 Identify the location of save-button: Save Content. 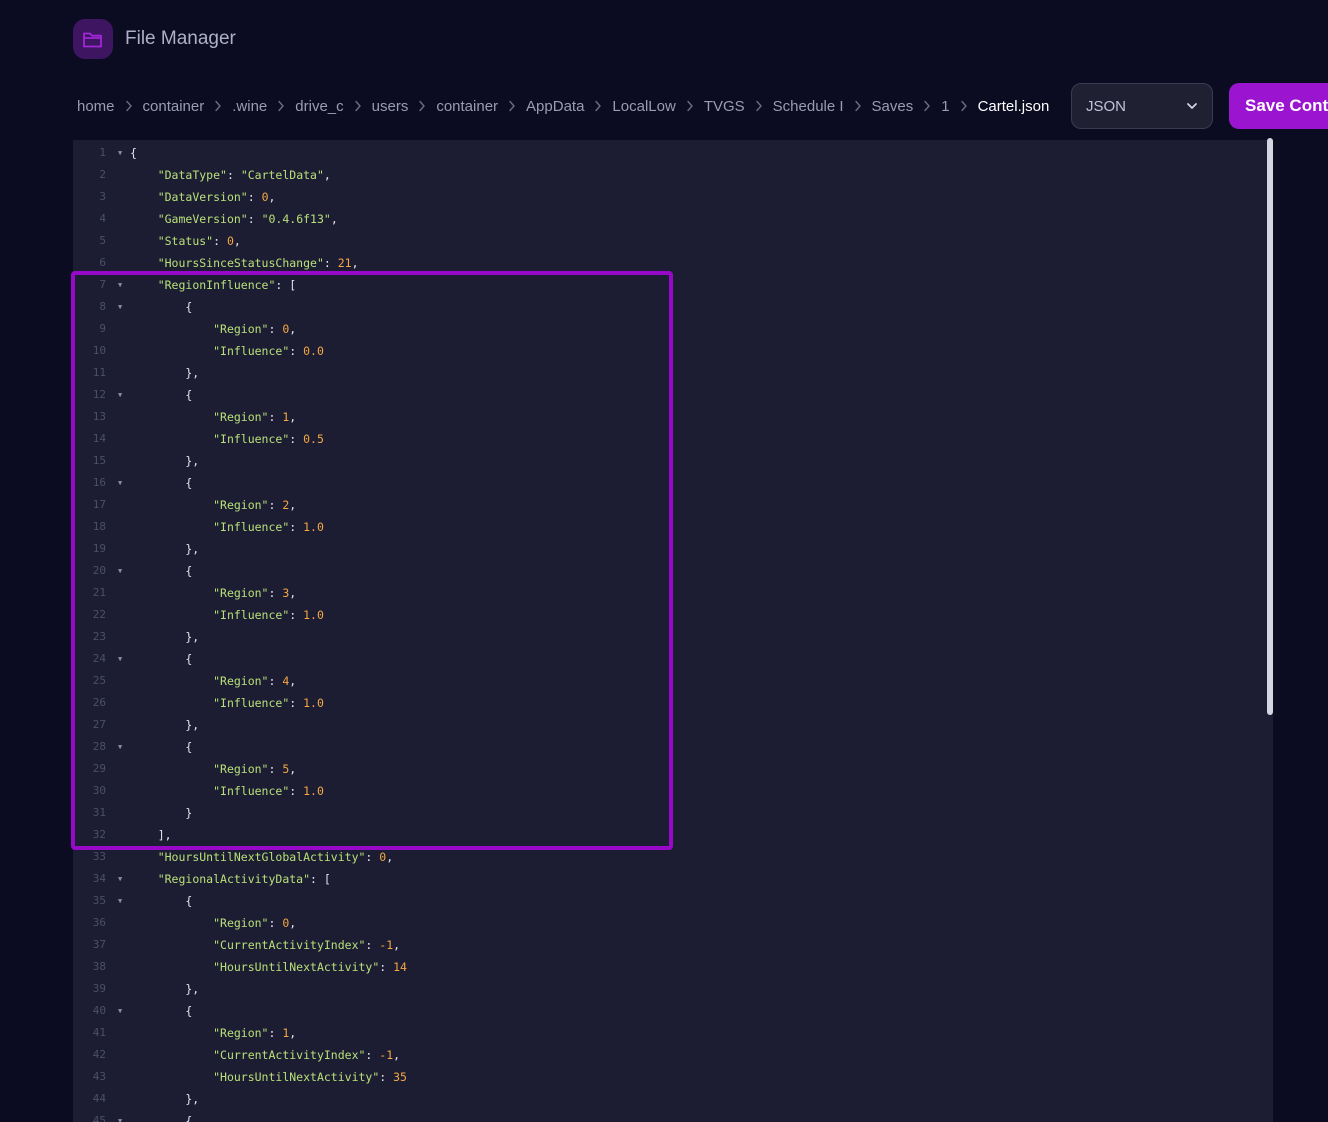
(1278, 106).